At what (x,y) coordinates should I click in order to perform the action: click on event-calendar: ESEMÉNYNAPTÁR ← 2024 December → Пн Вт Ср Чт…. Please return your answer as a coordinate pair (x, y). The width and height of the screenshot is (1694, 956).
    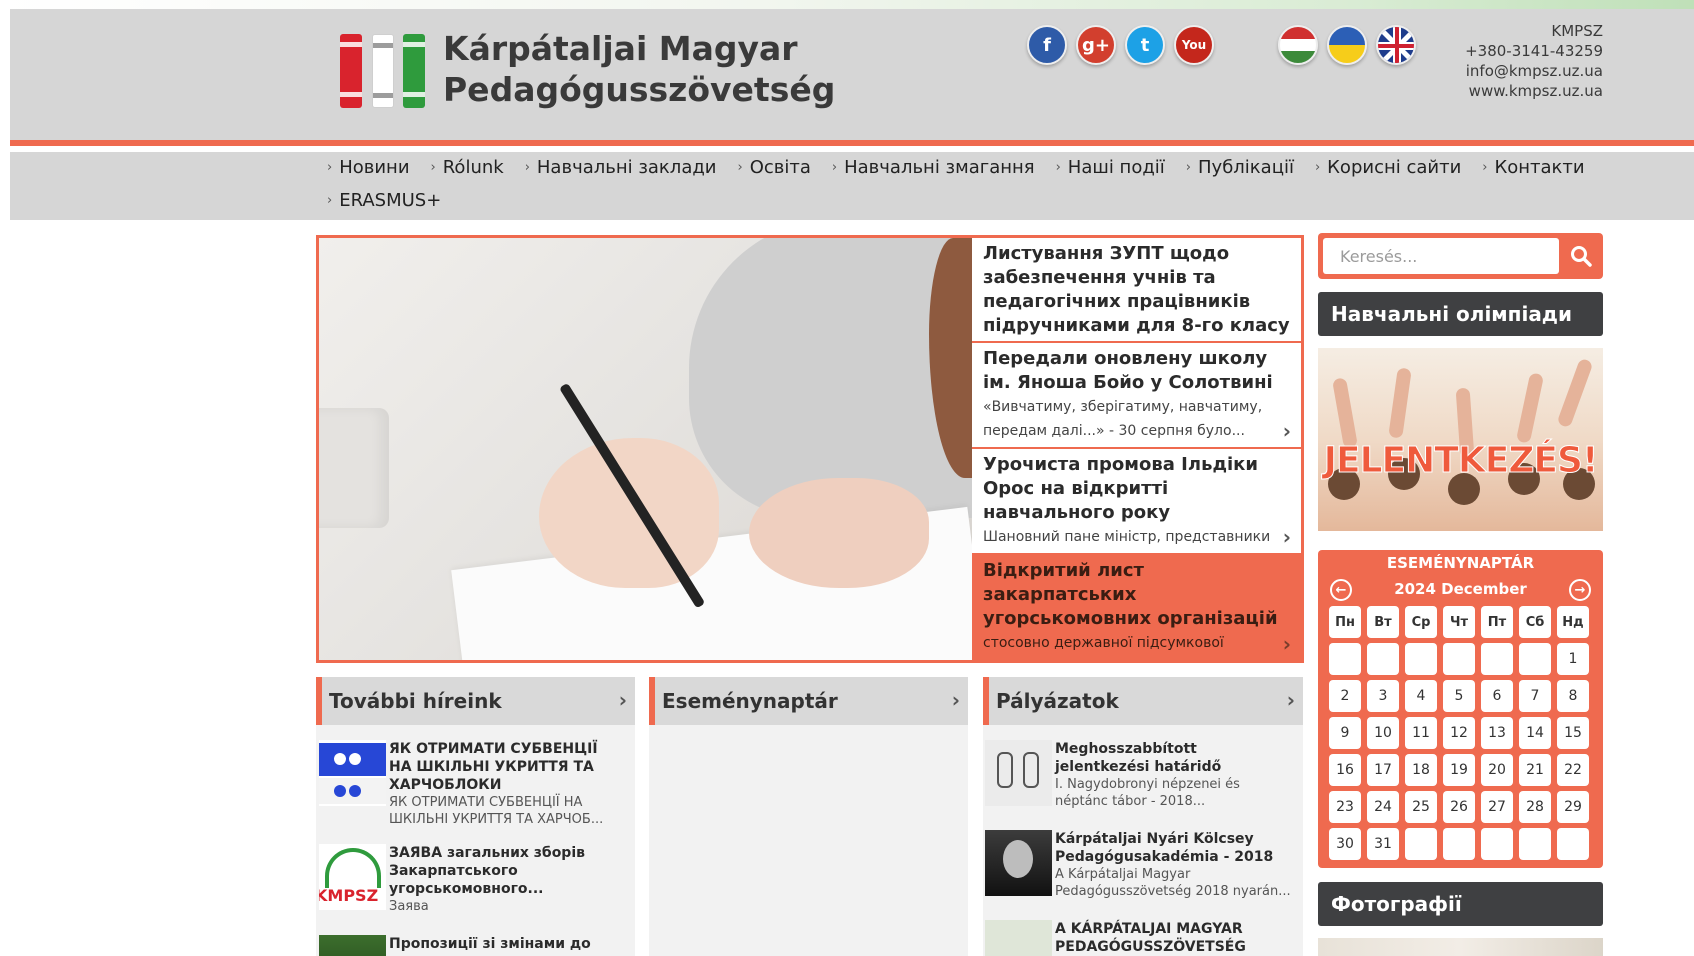
    Looking at the image, I should click on (1460, 709).